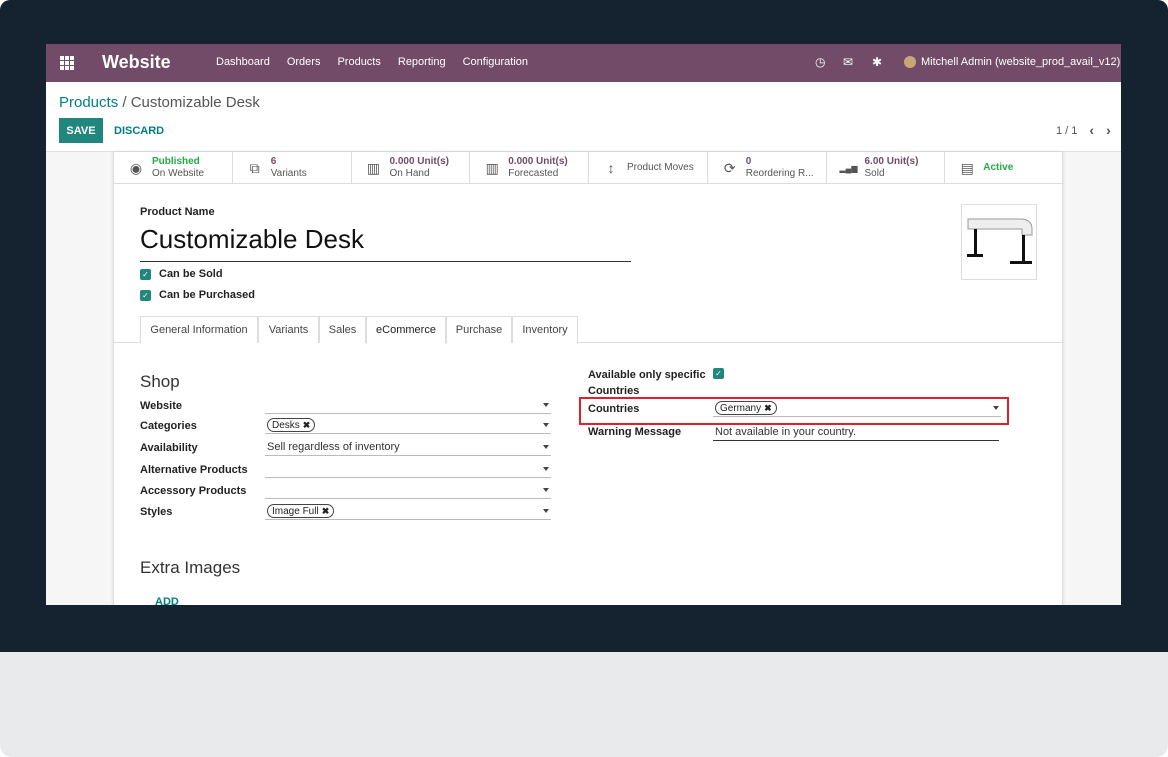  Describe the element at coordinates (342, 329) in the screenshot. I see `tab-sales: Sales` at that location.